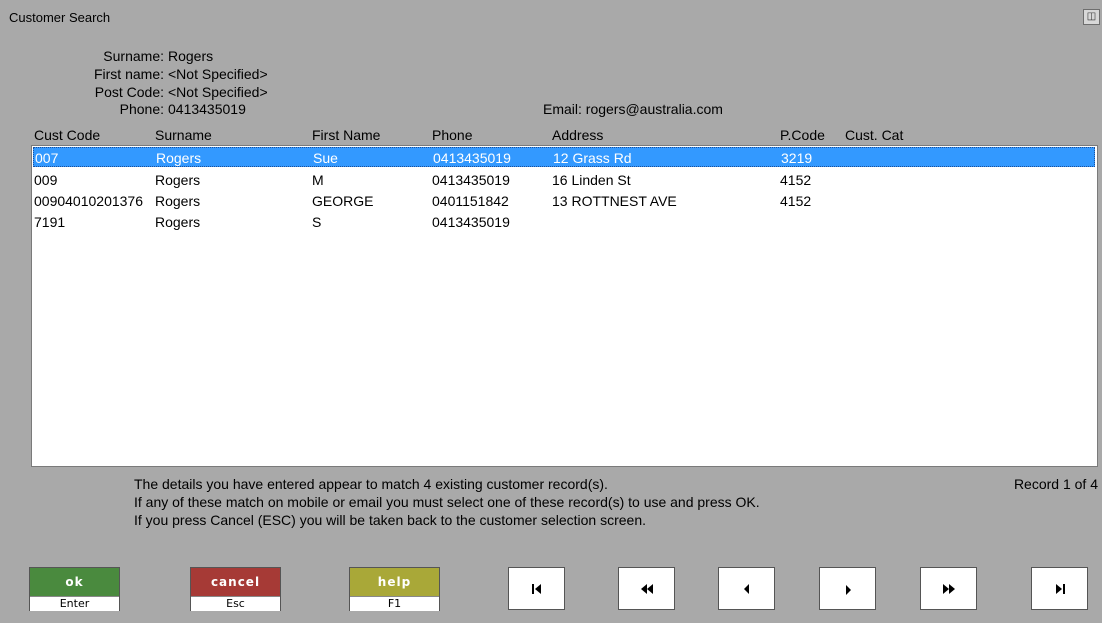  I want to click on column-header-cust-code: Cust Code, so click(67, 135).